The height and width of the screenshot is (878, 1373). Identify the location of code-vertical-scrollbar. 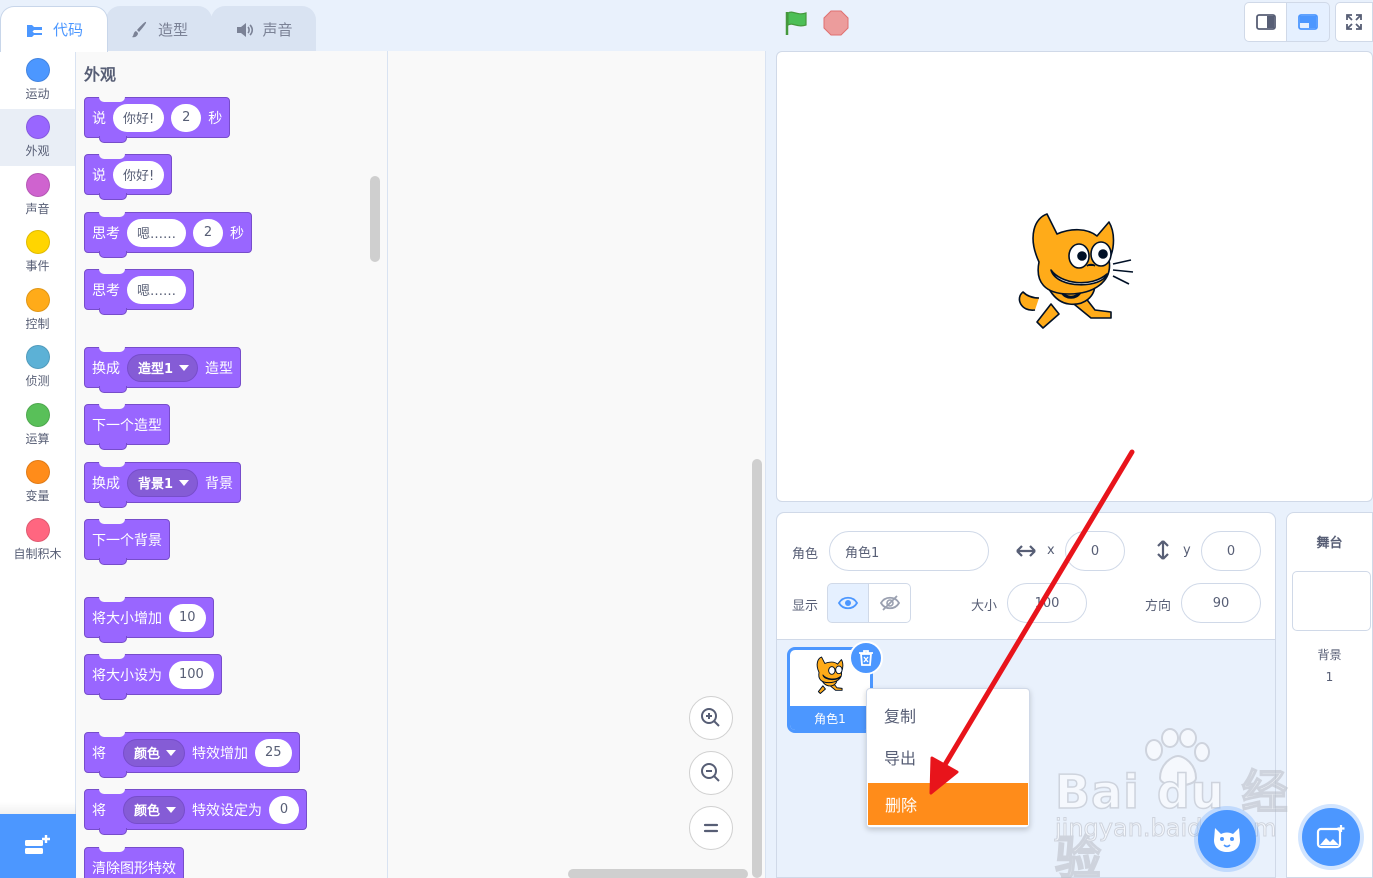
(757, 668).